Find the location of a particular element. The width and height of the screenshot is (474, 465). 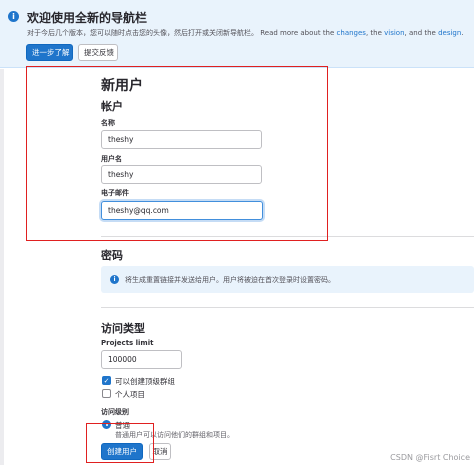

vision-link: vision is located at coordinates (394, 33).